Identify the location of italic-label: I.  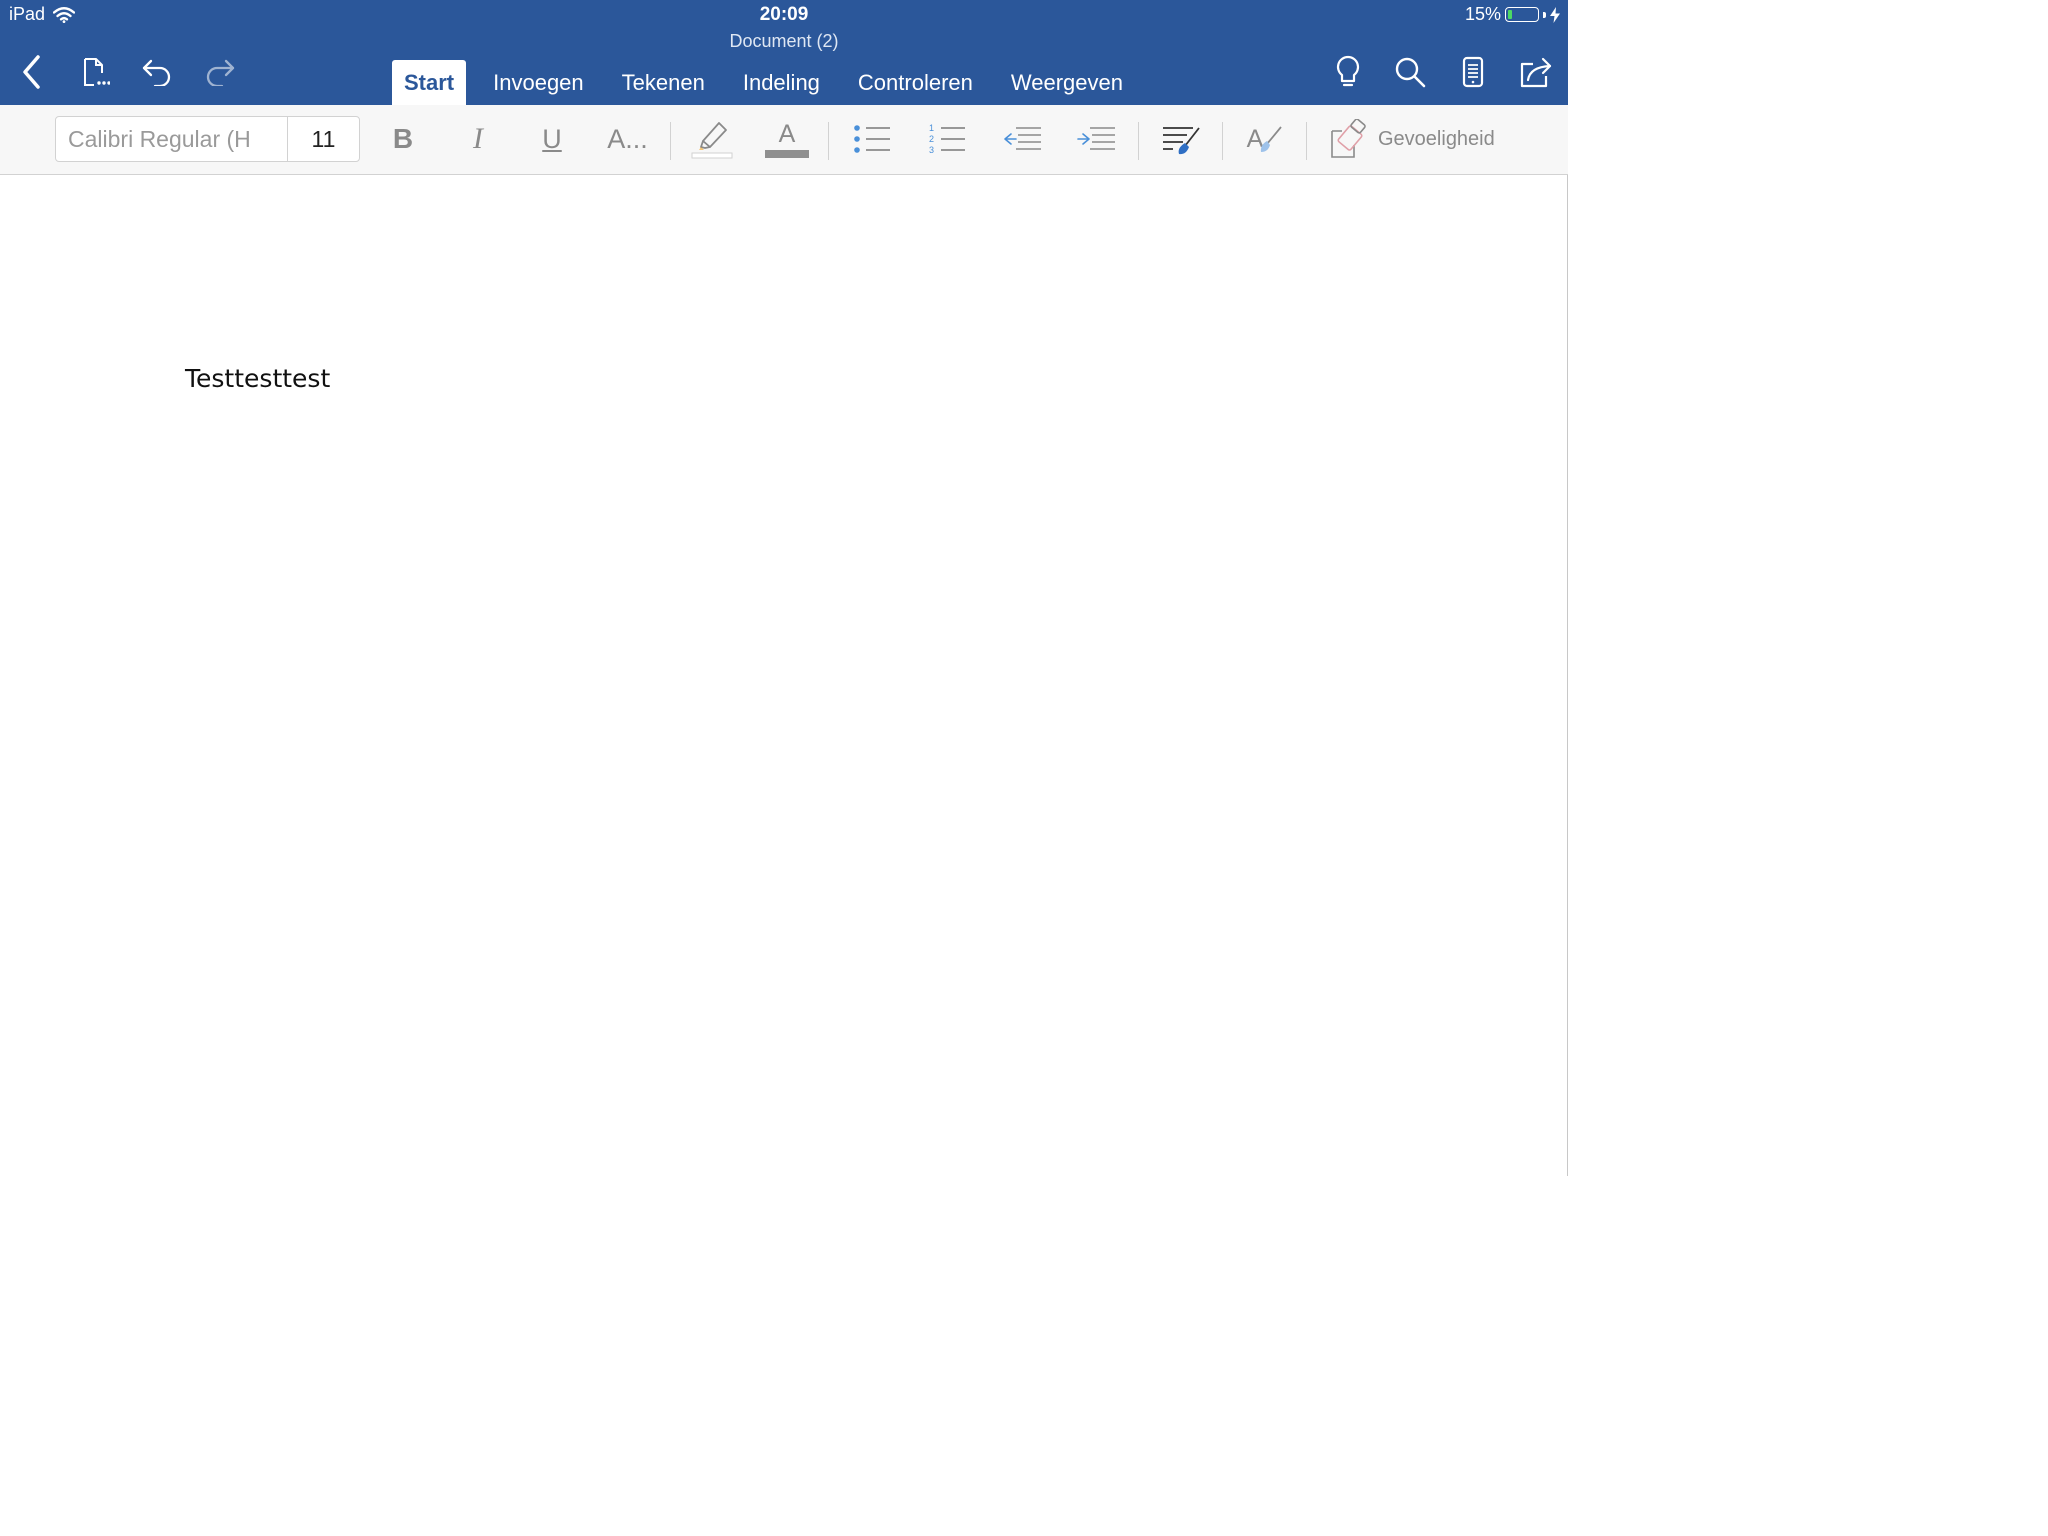
(478, 138).